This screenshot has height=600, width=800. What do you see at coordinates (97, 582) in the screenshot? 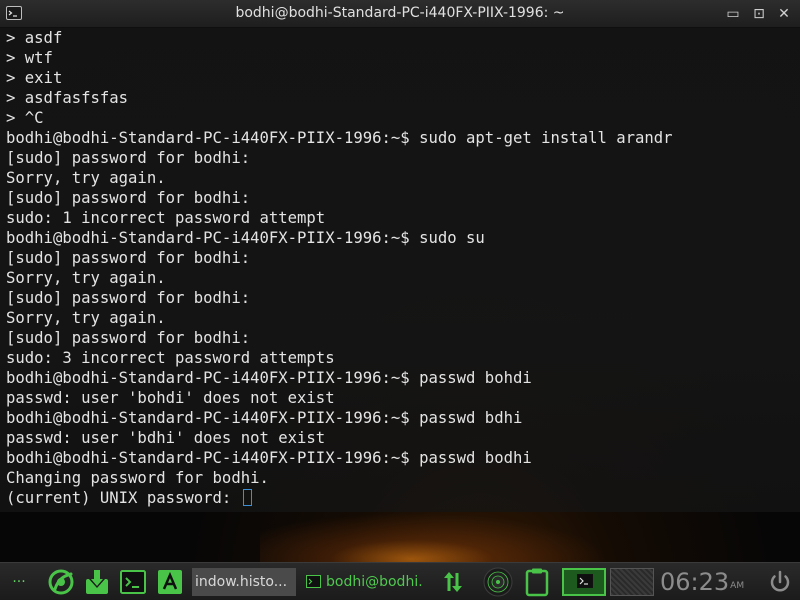
I see `download-icon` at bounding box center [97, 582].